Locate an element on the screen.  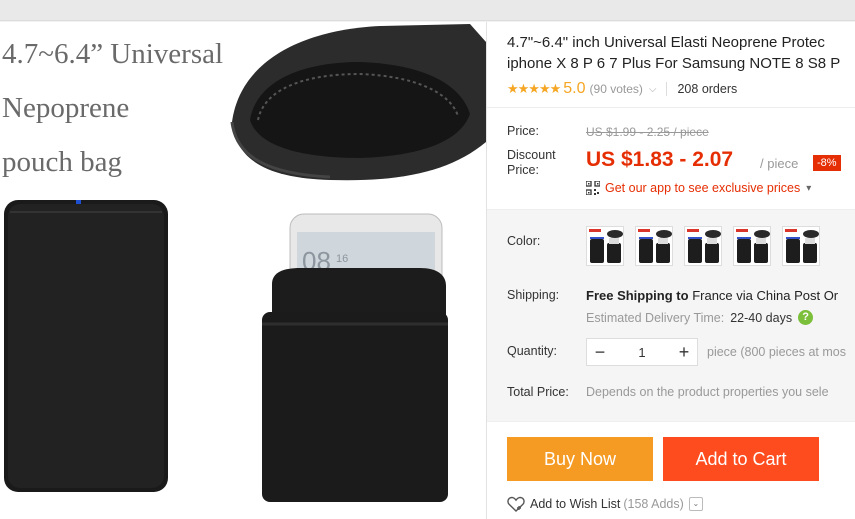
discount-price: US $1.83 - 2.07 is located at coordinates (660, 159).